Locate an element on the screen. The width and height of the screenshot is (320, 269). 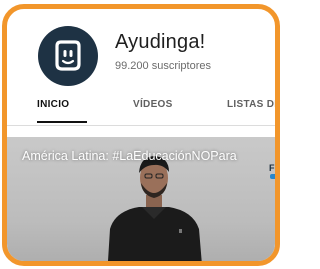
subscriber-count: 99.200 suscriptores is located at coordinates (163, 66).